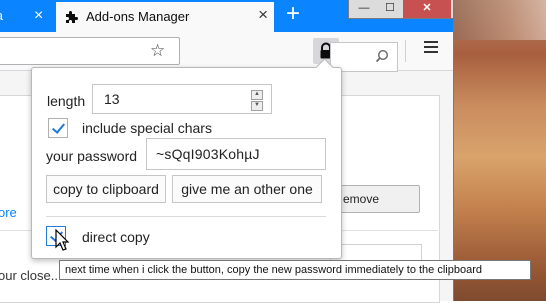 This screenshot has width=546, height=303. What do you see at coordinates (90, 51) in the screenshot?
I see `url-bar: ☆` at bounding box center [90, 51].